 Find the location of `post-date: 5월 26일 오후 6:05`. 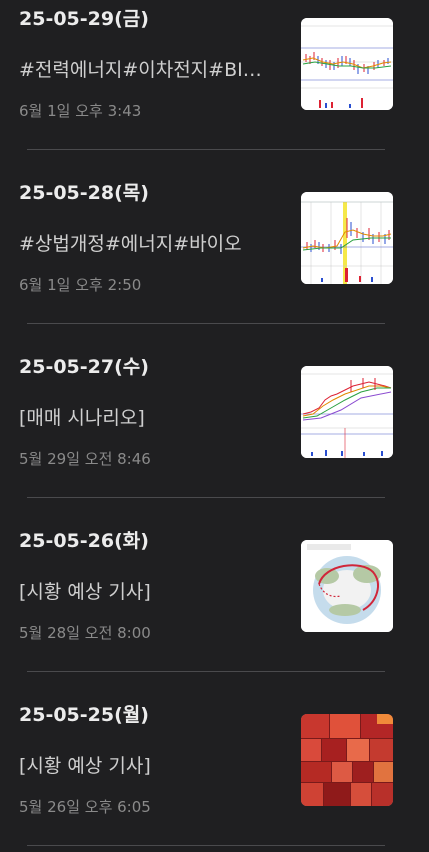

post-date: 5월 26일 오후 6:05 is located at coordinates (85, 807).